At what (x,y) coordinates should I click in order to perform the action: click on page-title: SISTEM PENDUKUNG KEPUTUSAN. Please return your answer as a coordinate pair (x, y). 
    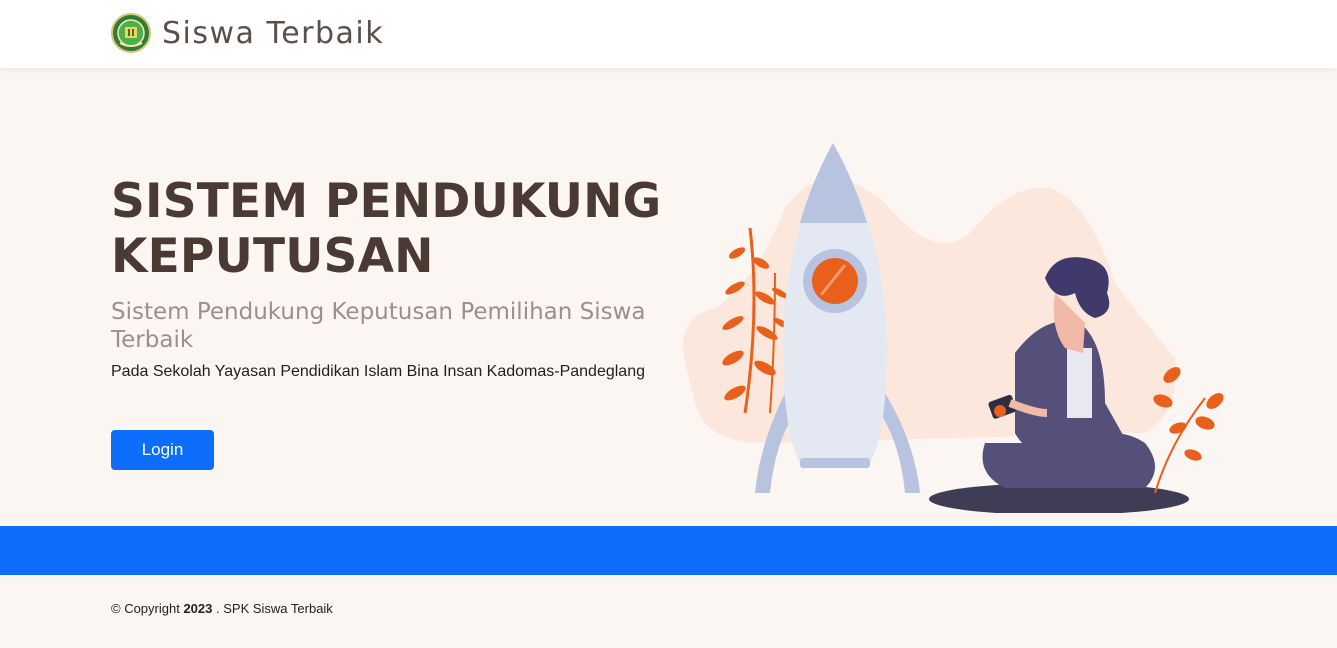
    Looking at the image, I should click on (386, 229).